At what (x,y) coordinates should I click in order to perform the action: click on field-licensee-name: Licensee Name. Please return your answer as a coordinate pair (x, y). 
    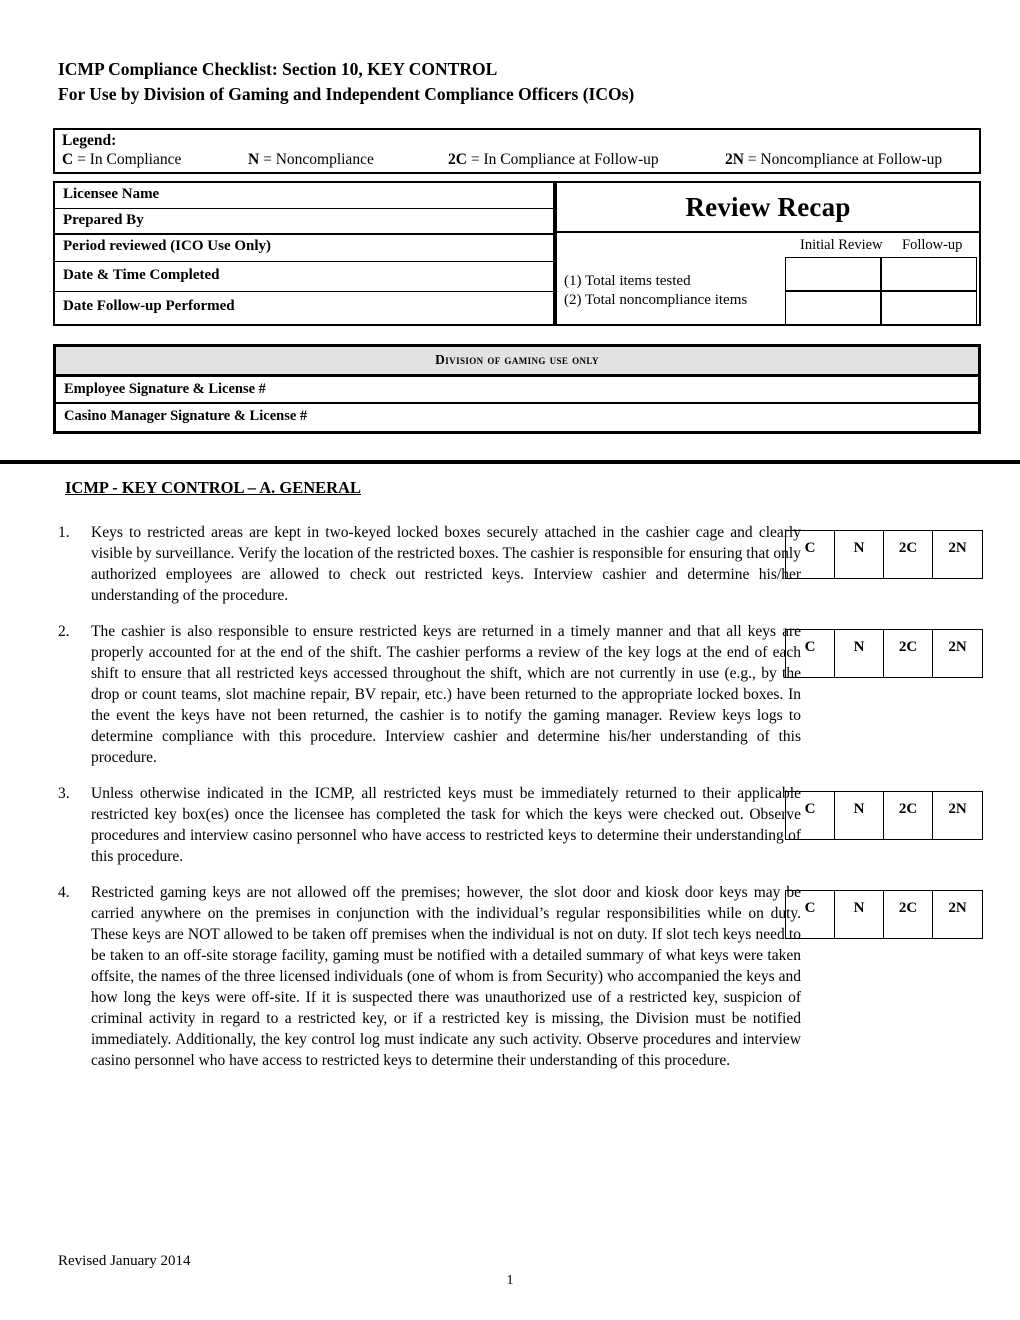
    Looking at the image, I should click on (304, 196).